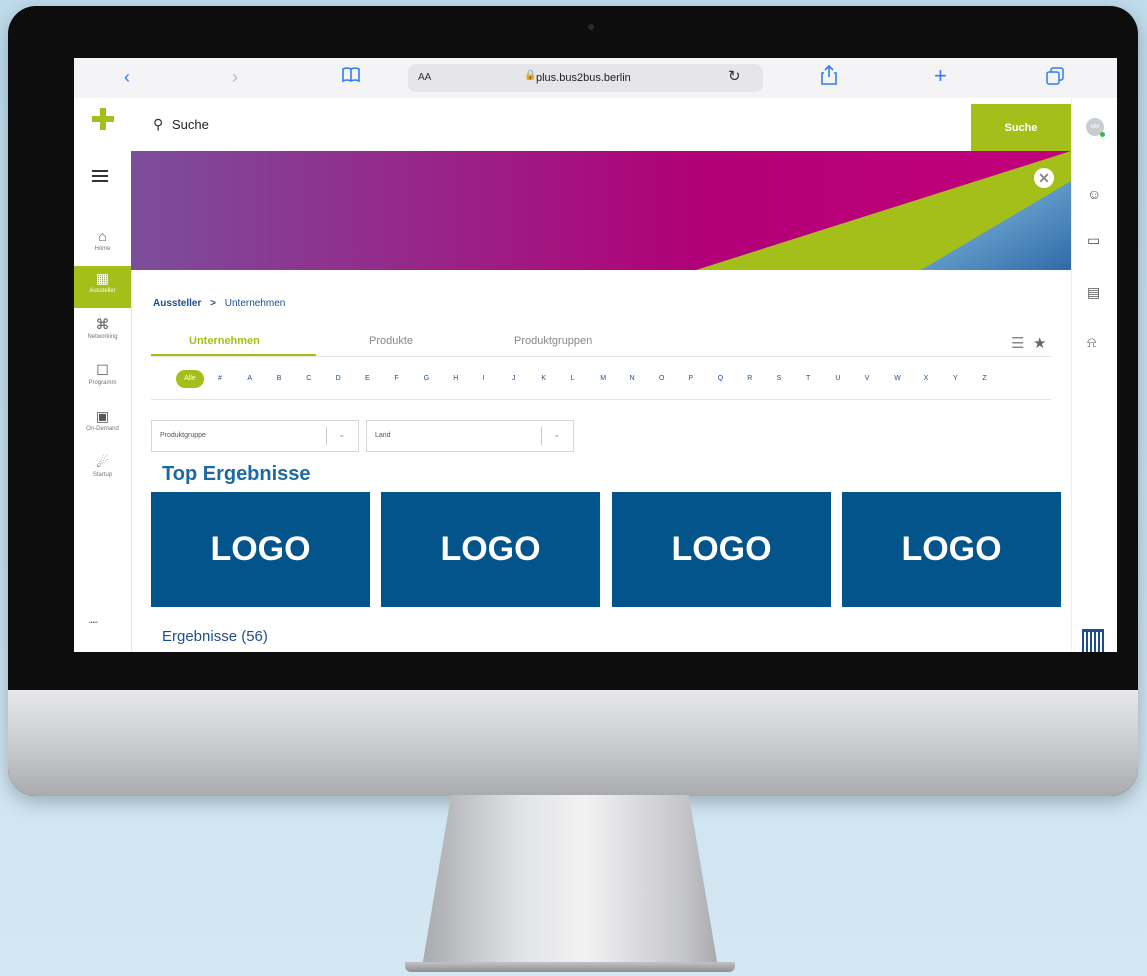 This screenshot has width=1147, height=976. Describe the element at coordinates (102, 333) in the screenshot. I see `sidebar-item-networking: ⌘ Networking` at that location.